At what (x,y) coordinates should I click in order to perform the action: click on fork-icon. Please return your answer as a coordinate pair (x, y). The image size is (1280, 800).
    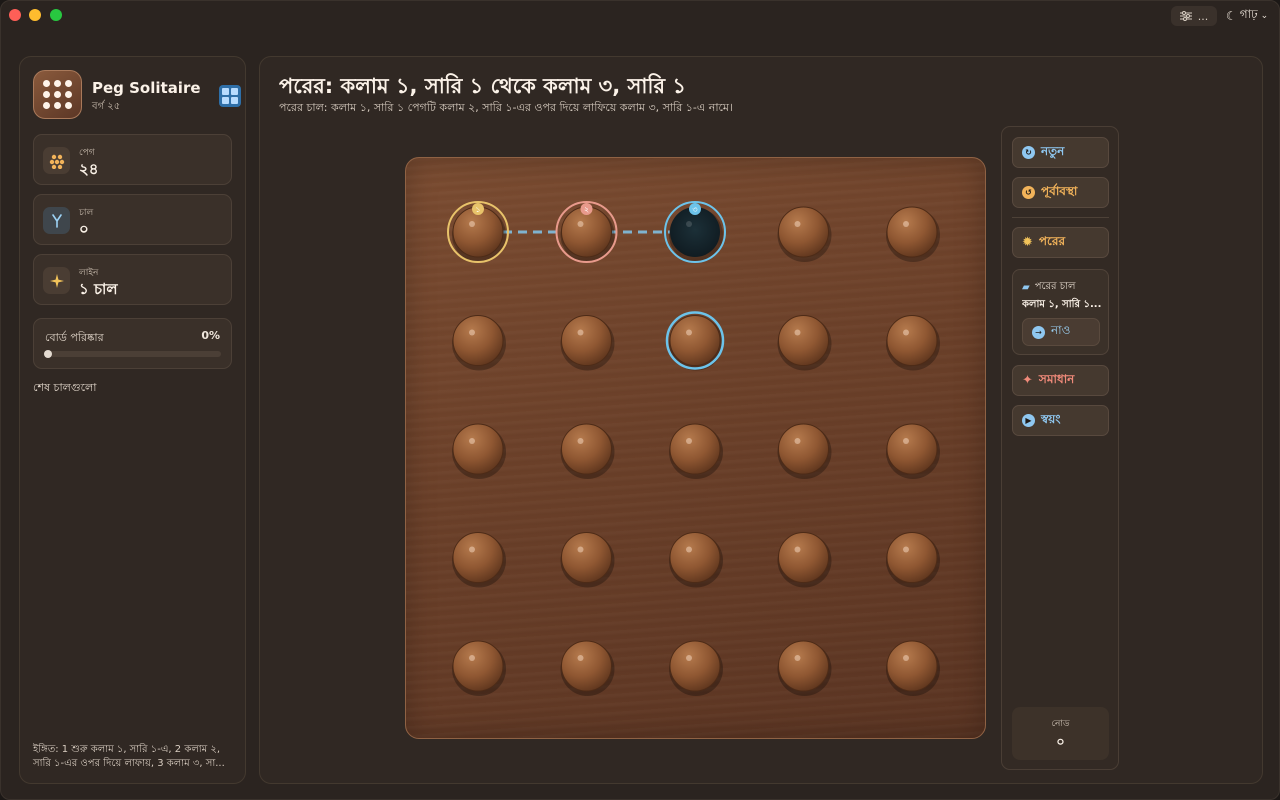
    Looking at the image, I should click on (56, 220).